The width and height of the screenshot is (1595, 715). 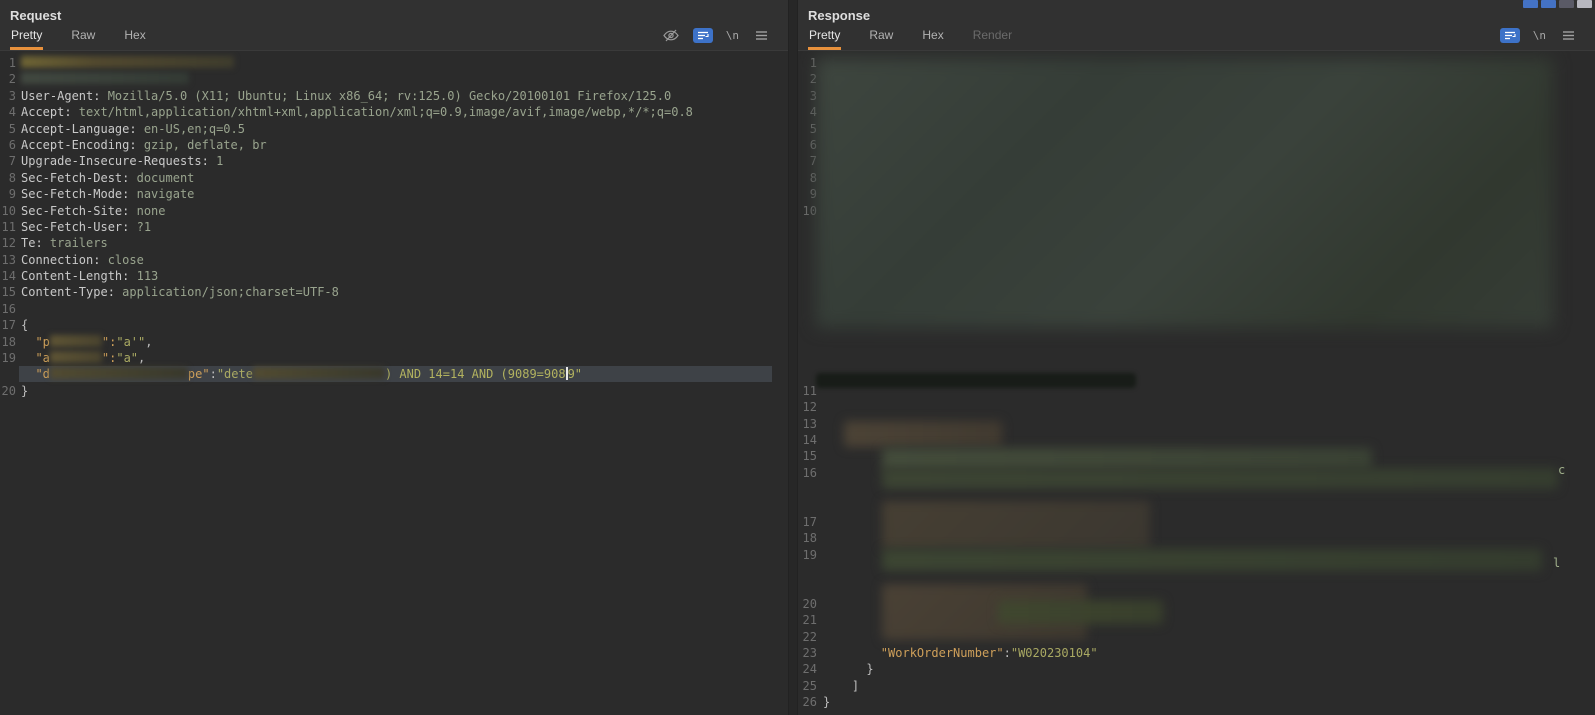 I want to click on line-number: 18, so click(x=8, y=341).